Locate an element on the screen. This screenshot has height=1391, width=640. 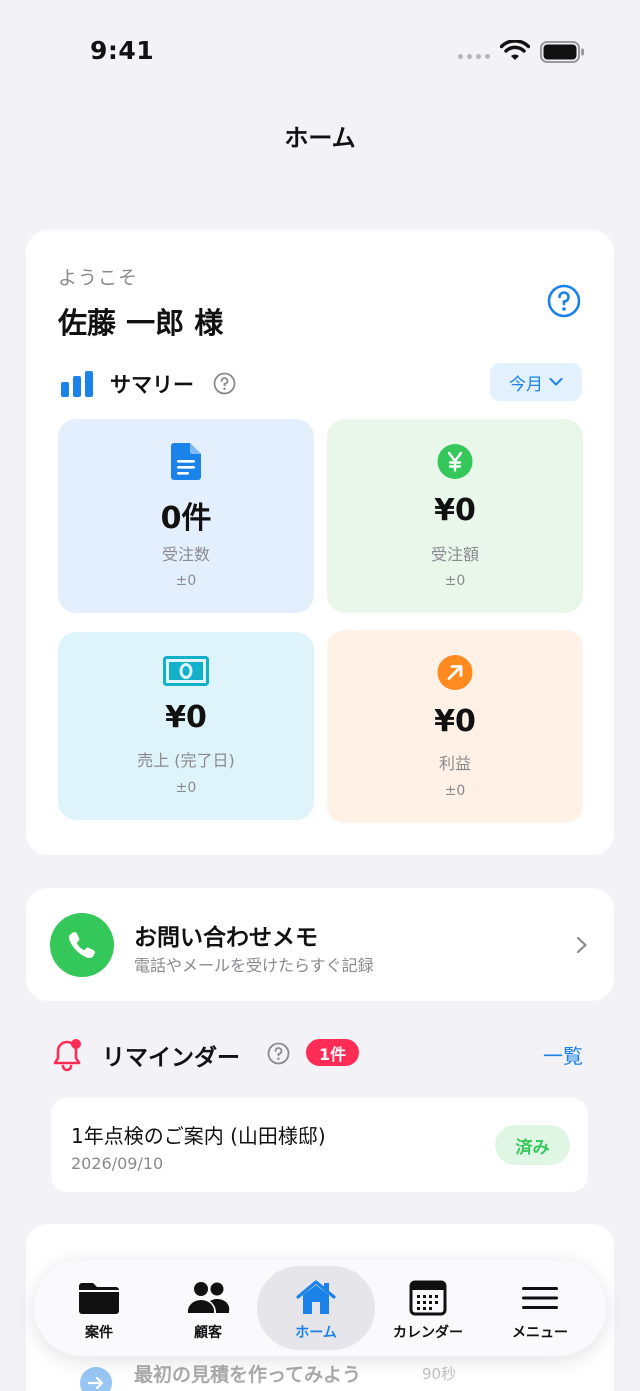
phone-icon is located at coordinates (82, 945).